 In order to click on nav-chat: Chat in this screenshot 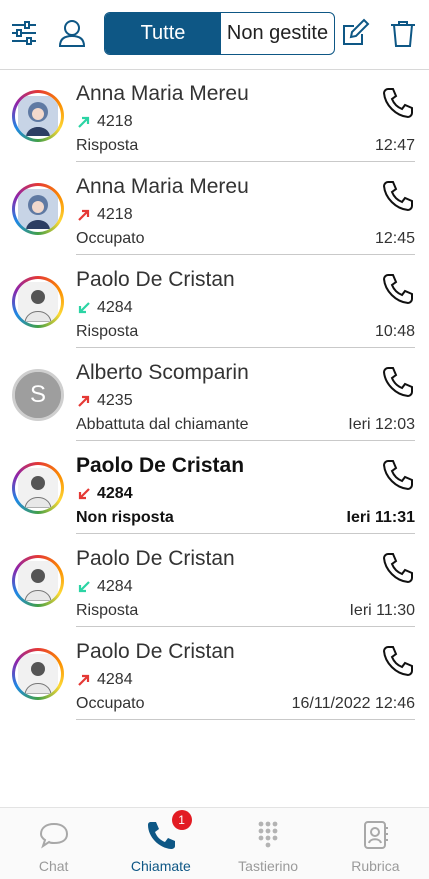, I will do `click(53, 843)`.